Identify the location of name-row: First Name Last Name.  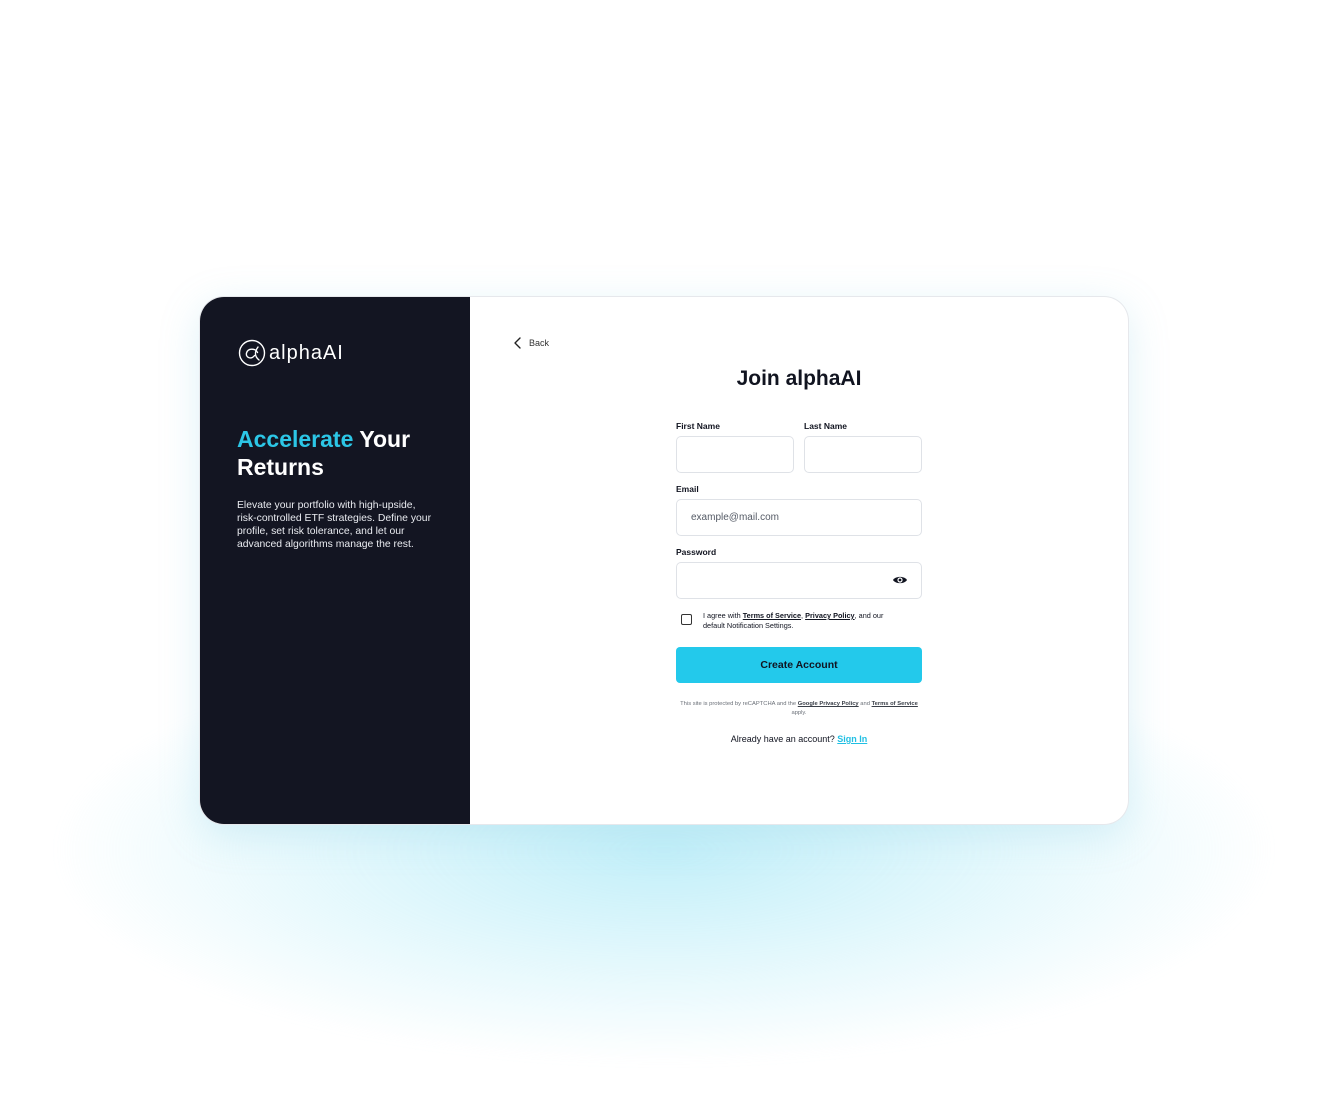
(799, 447).